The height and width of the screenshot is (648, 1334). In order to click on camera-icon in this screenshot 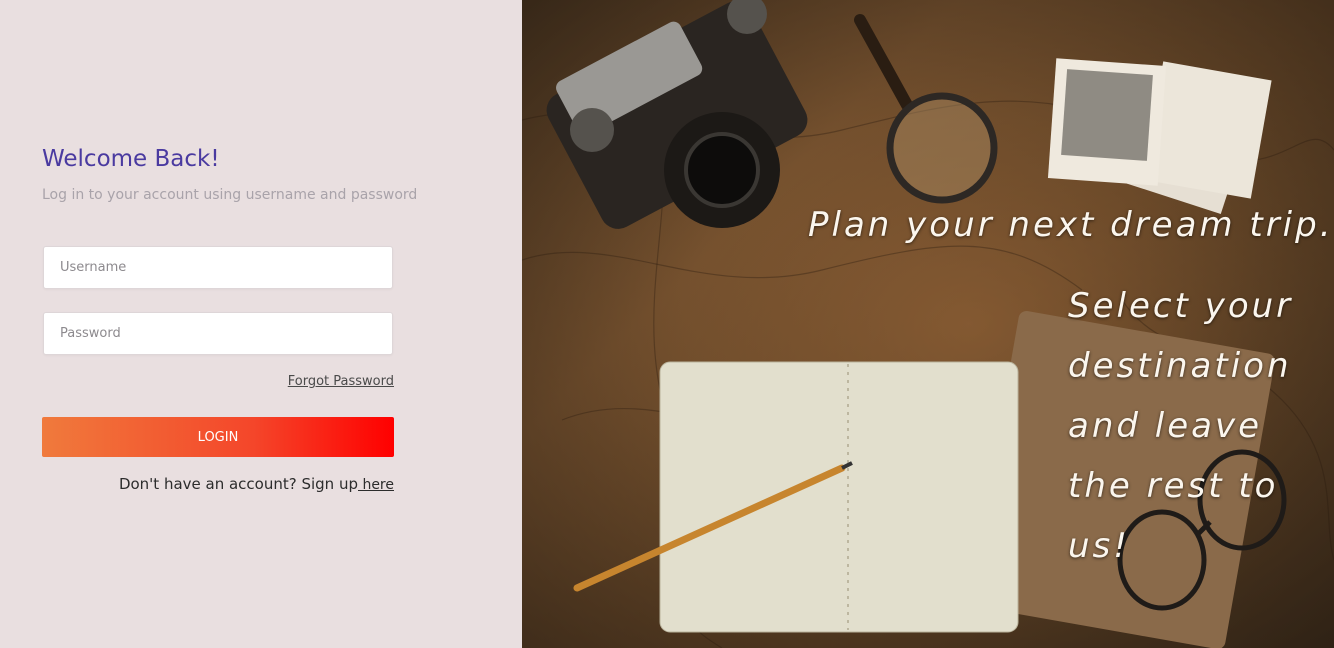, I will do `click(677, 114)`.